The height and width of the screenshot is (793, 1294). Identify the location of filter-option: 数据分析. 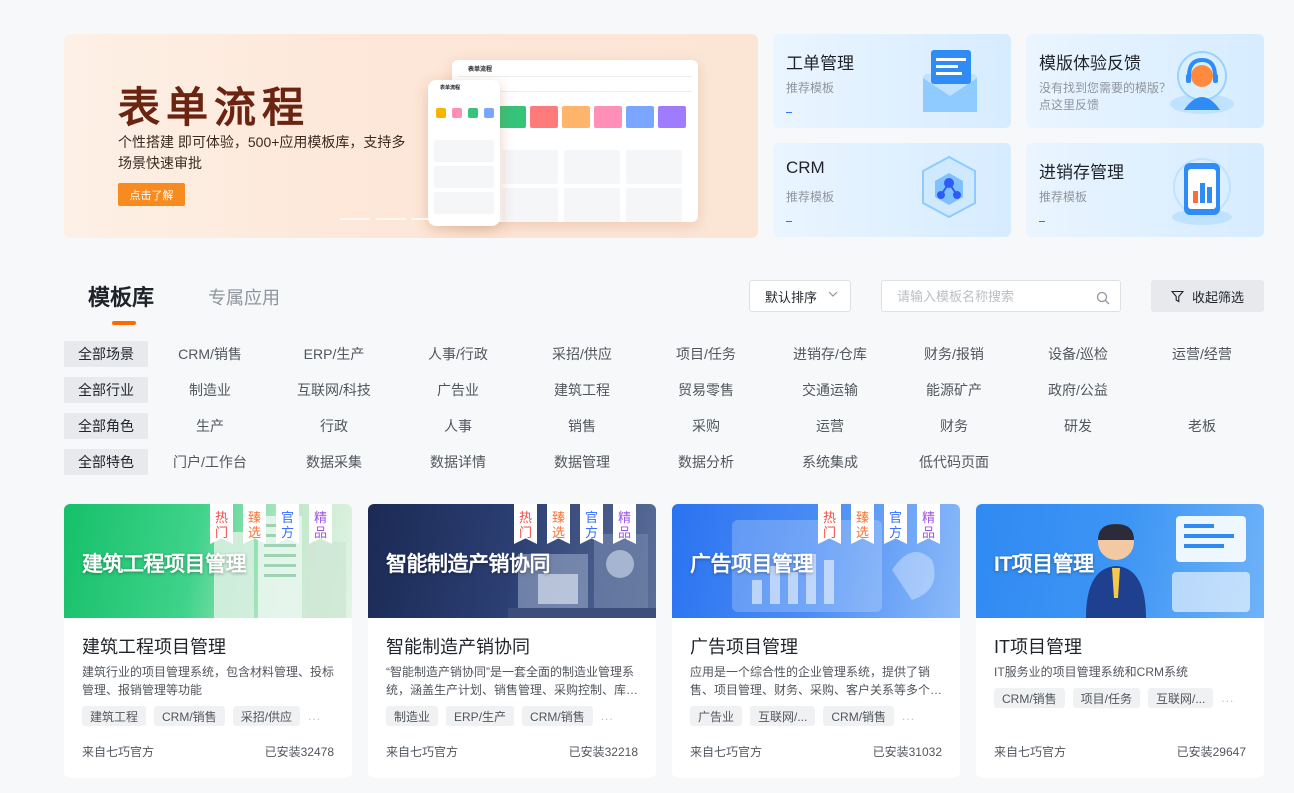
(706, 462).